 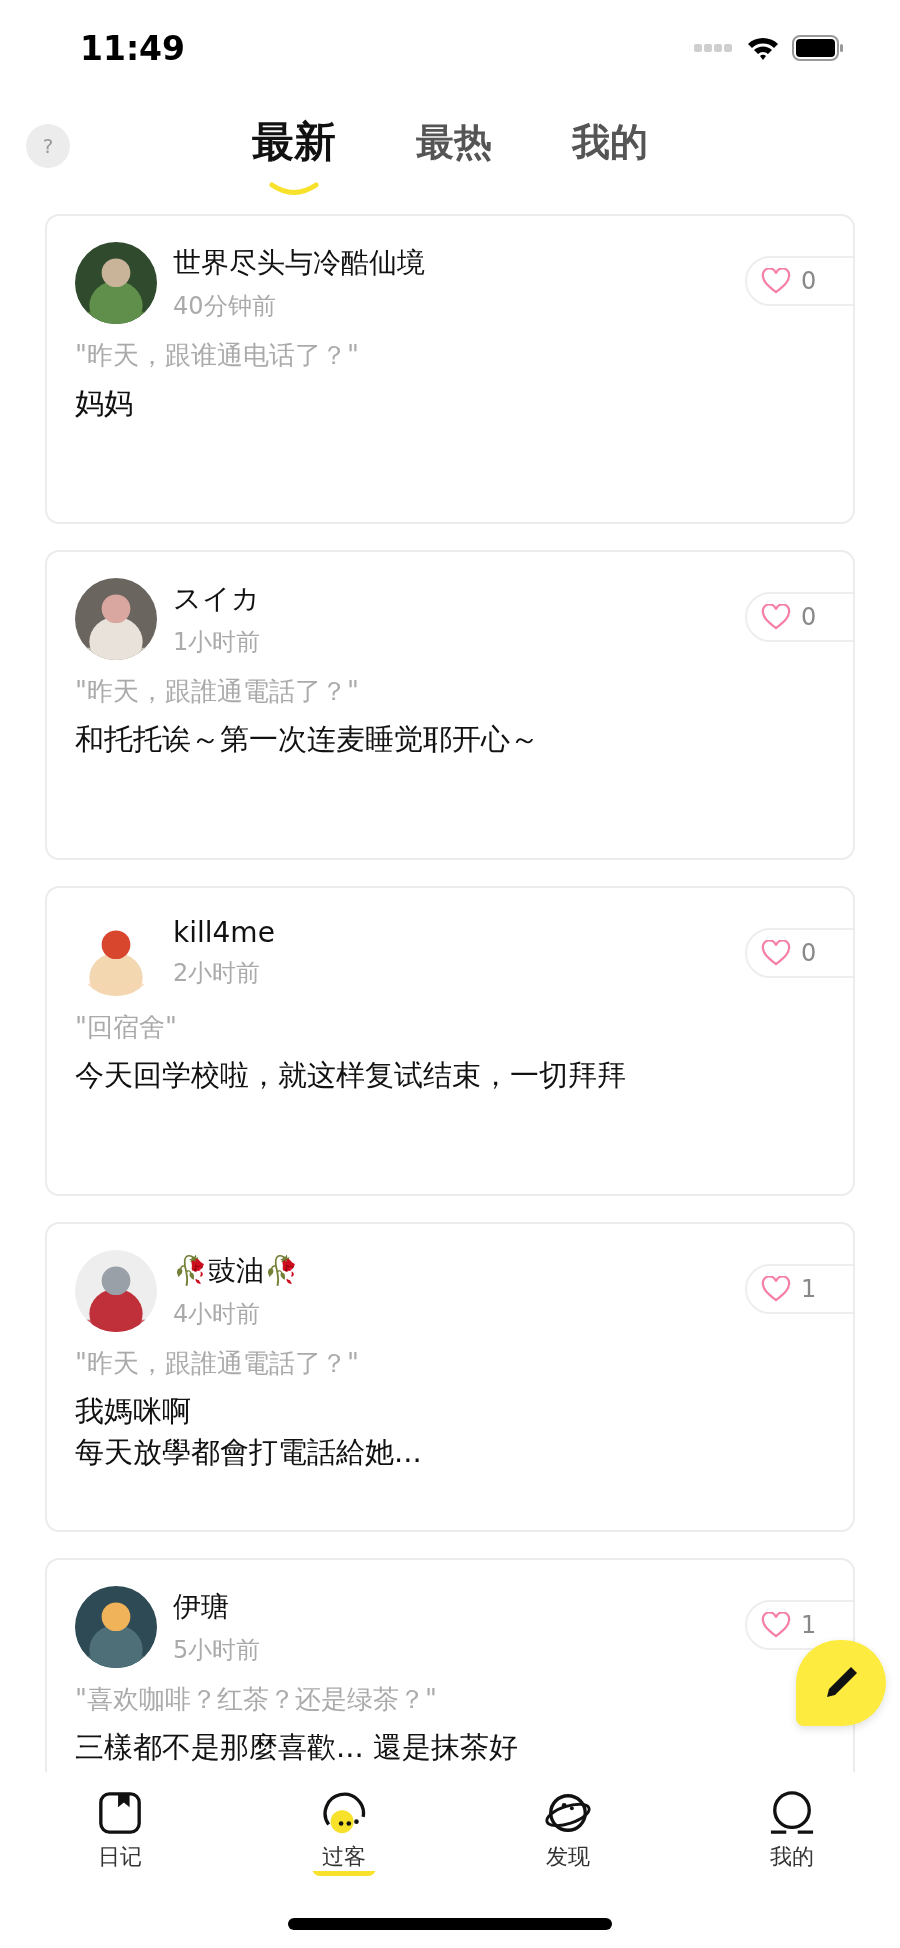 What do you see at coordinates (133, 48) in the screenshot?
I see `status-time: 11:49` at bounding box center [133, 48].